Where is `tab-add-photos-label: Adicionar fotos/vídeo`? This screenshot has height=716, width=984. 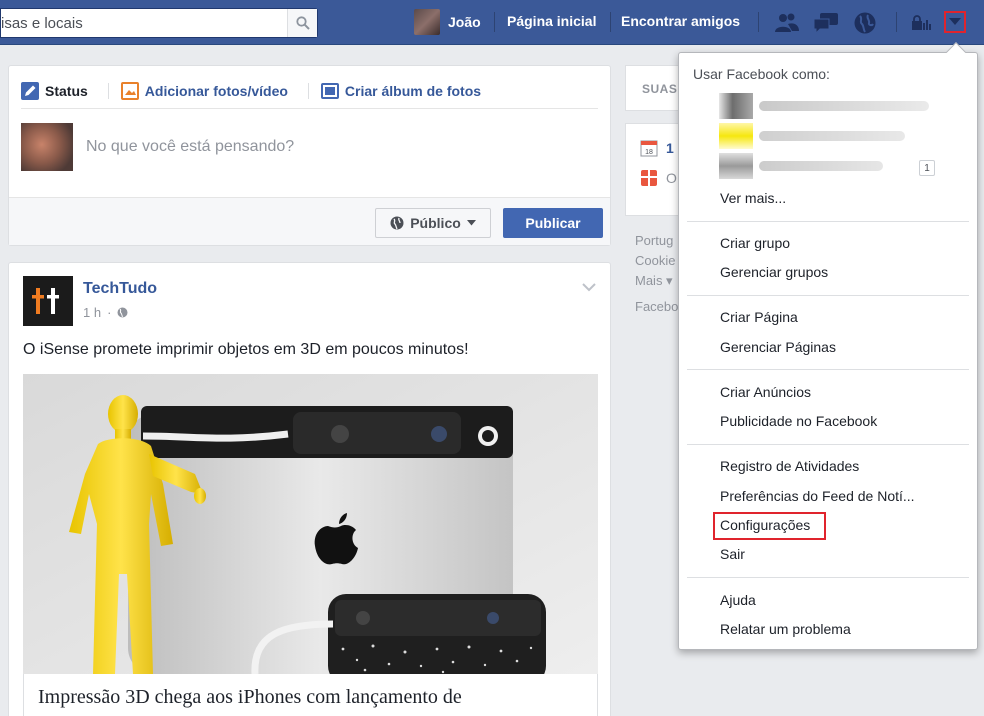 tab-add-photos-label: Adicionar fotos/vídeo is located at coordinates (216, 91).